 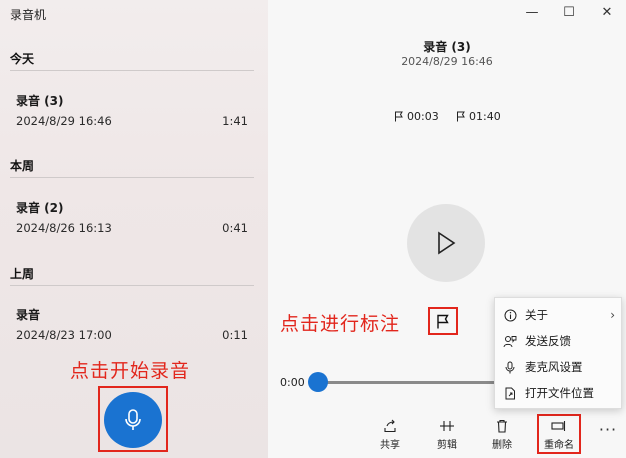 What do you see at coordinates (390, 426) in the screenshot?
I see `share-icon` at bounding box center [390, 426].